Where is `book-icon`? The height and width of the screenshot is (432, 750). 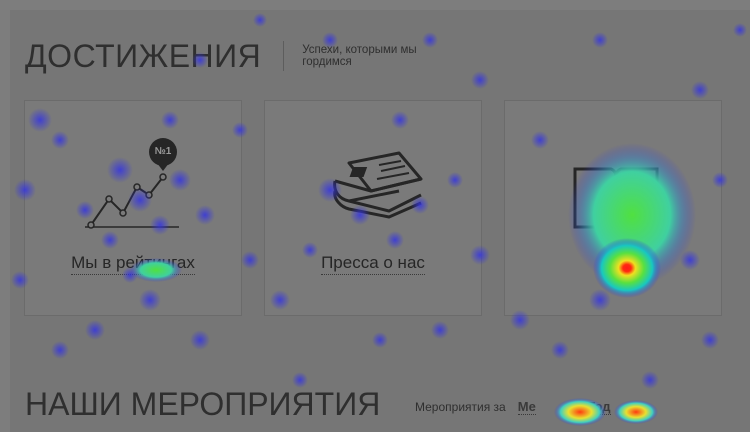
book-icon is located at coordinates (616, 201).